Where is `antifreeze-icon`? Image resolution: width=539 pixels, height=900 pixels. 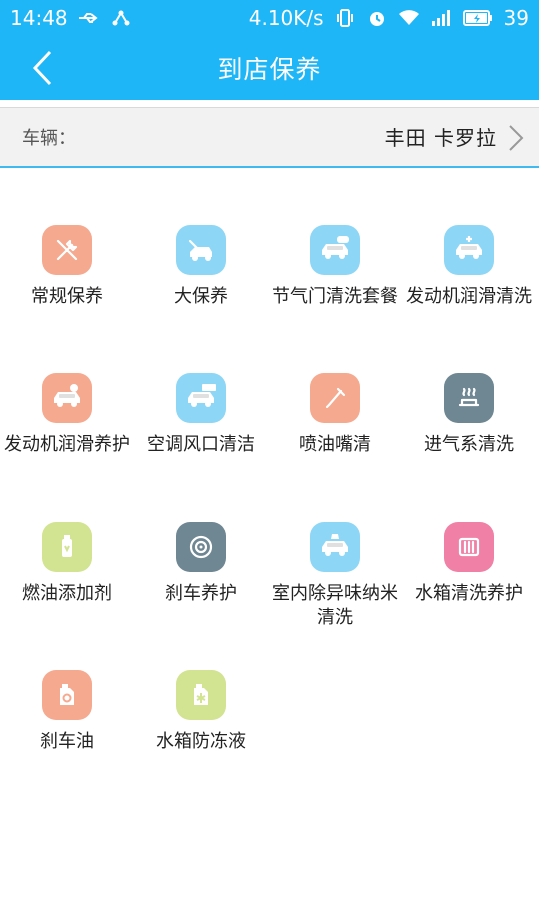
antifreeze-icon is located at coordinates (201, 695).